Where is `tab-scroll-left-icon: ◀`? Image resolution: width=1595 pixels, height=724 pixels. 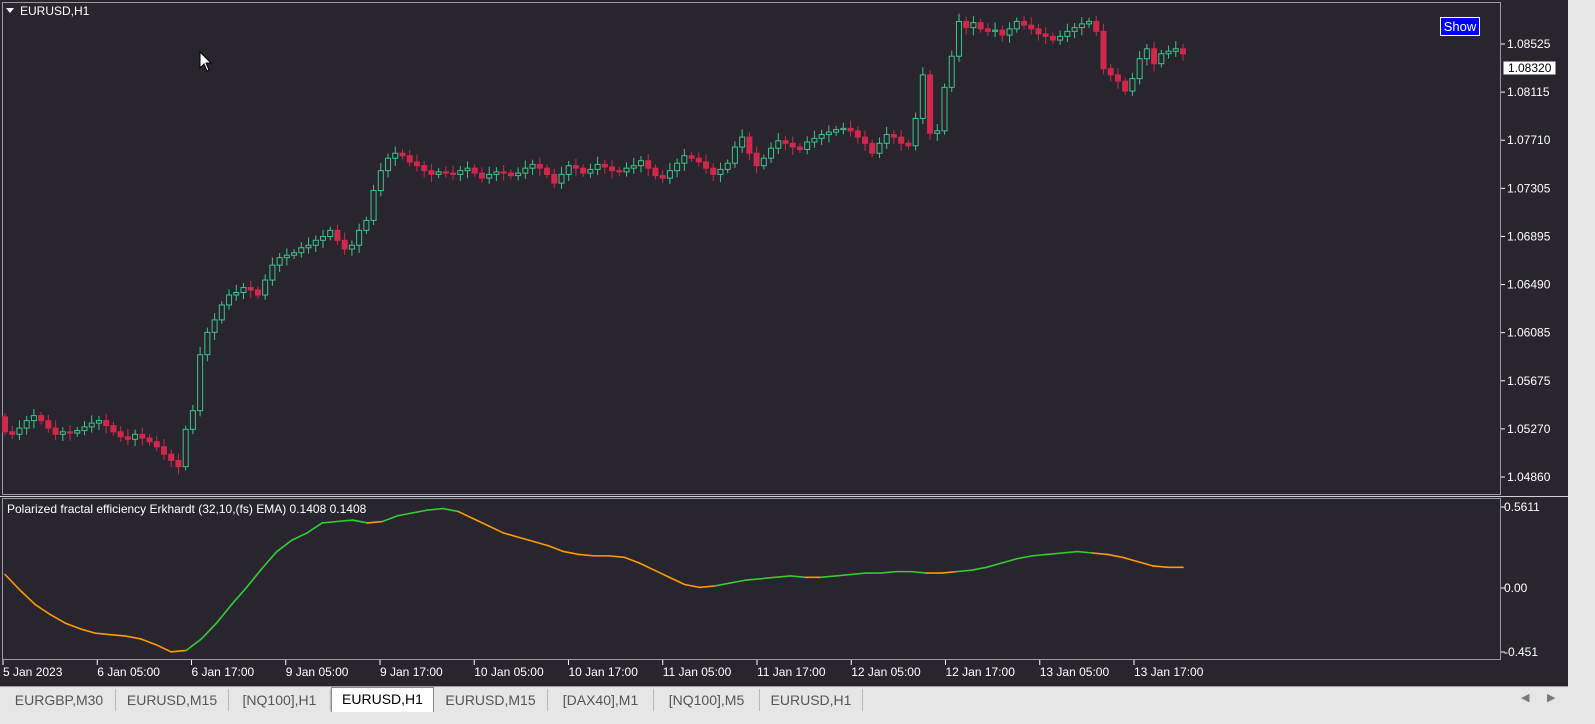
tab-scroll-left-icon: ◀ is located at coordinates (1525, 697).